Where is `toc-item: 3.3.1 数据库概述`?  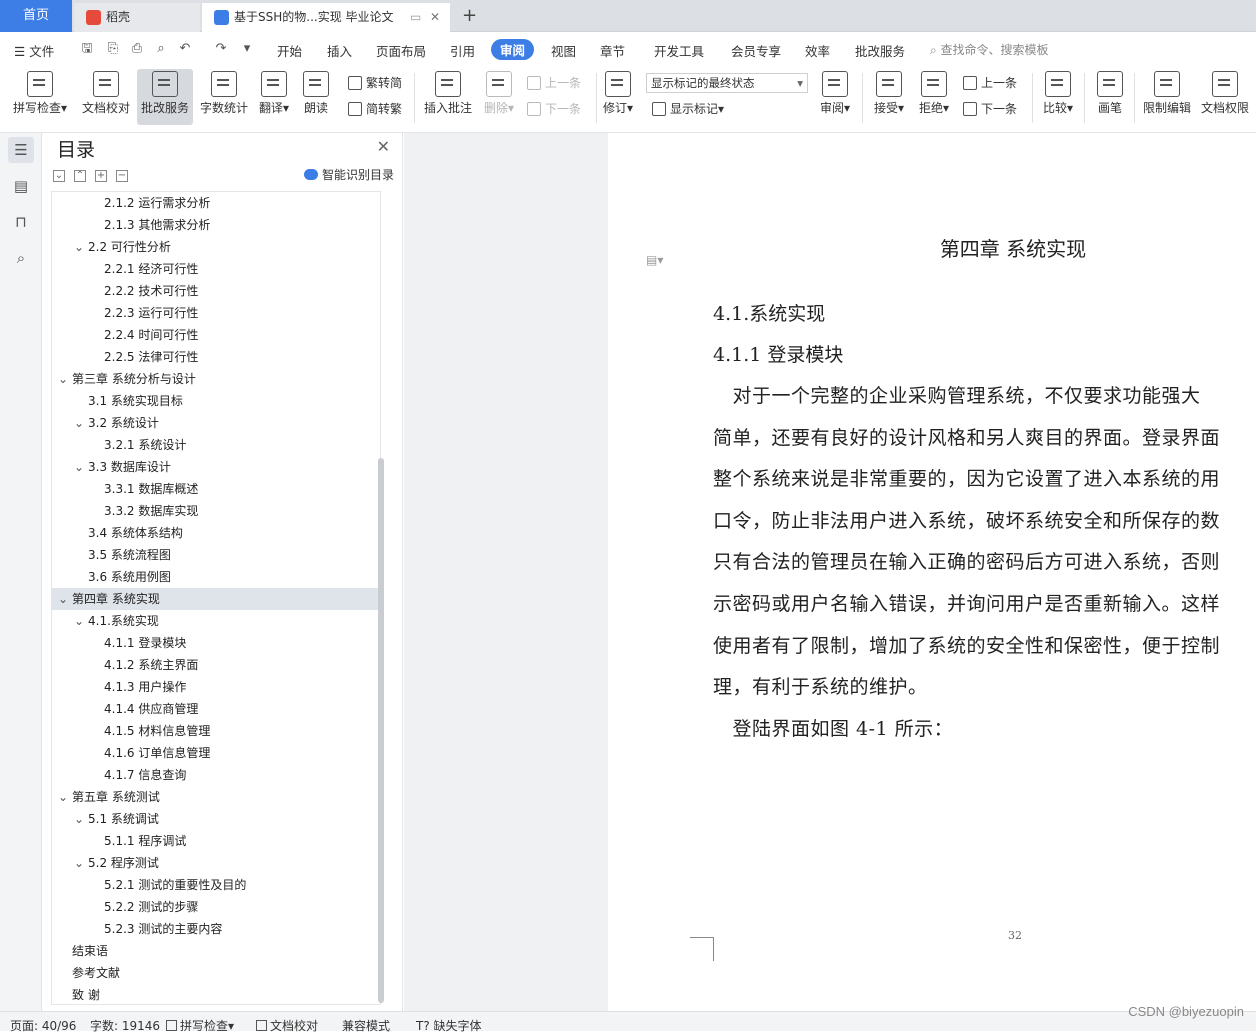 toc-item: 3.3.1 数据库概述 is located at coordinates (216, 489).